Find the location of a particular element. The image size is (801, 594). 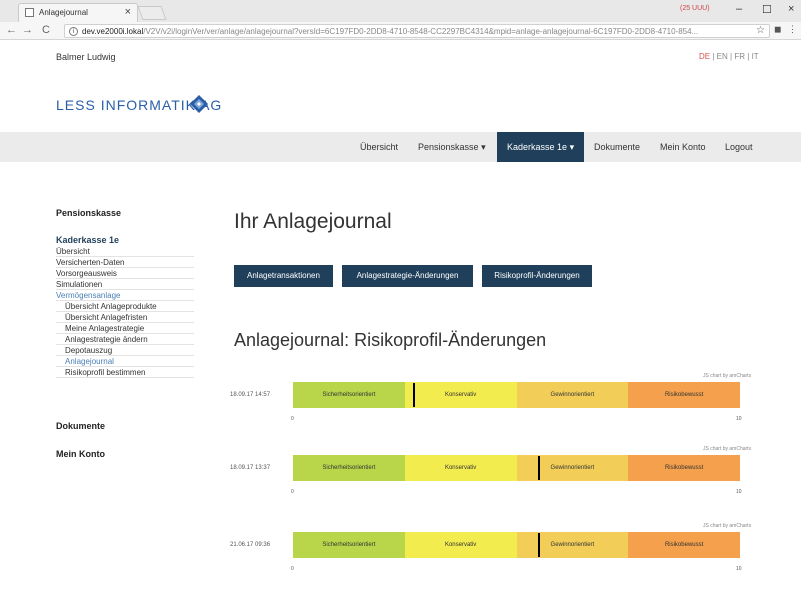

nav-uebersicht: Übersicht is located at coordinates (379, 147).